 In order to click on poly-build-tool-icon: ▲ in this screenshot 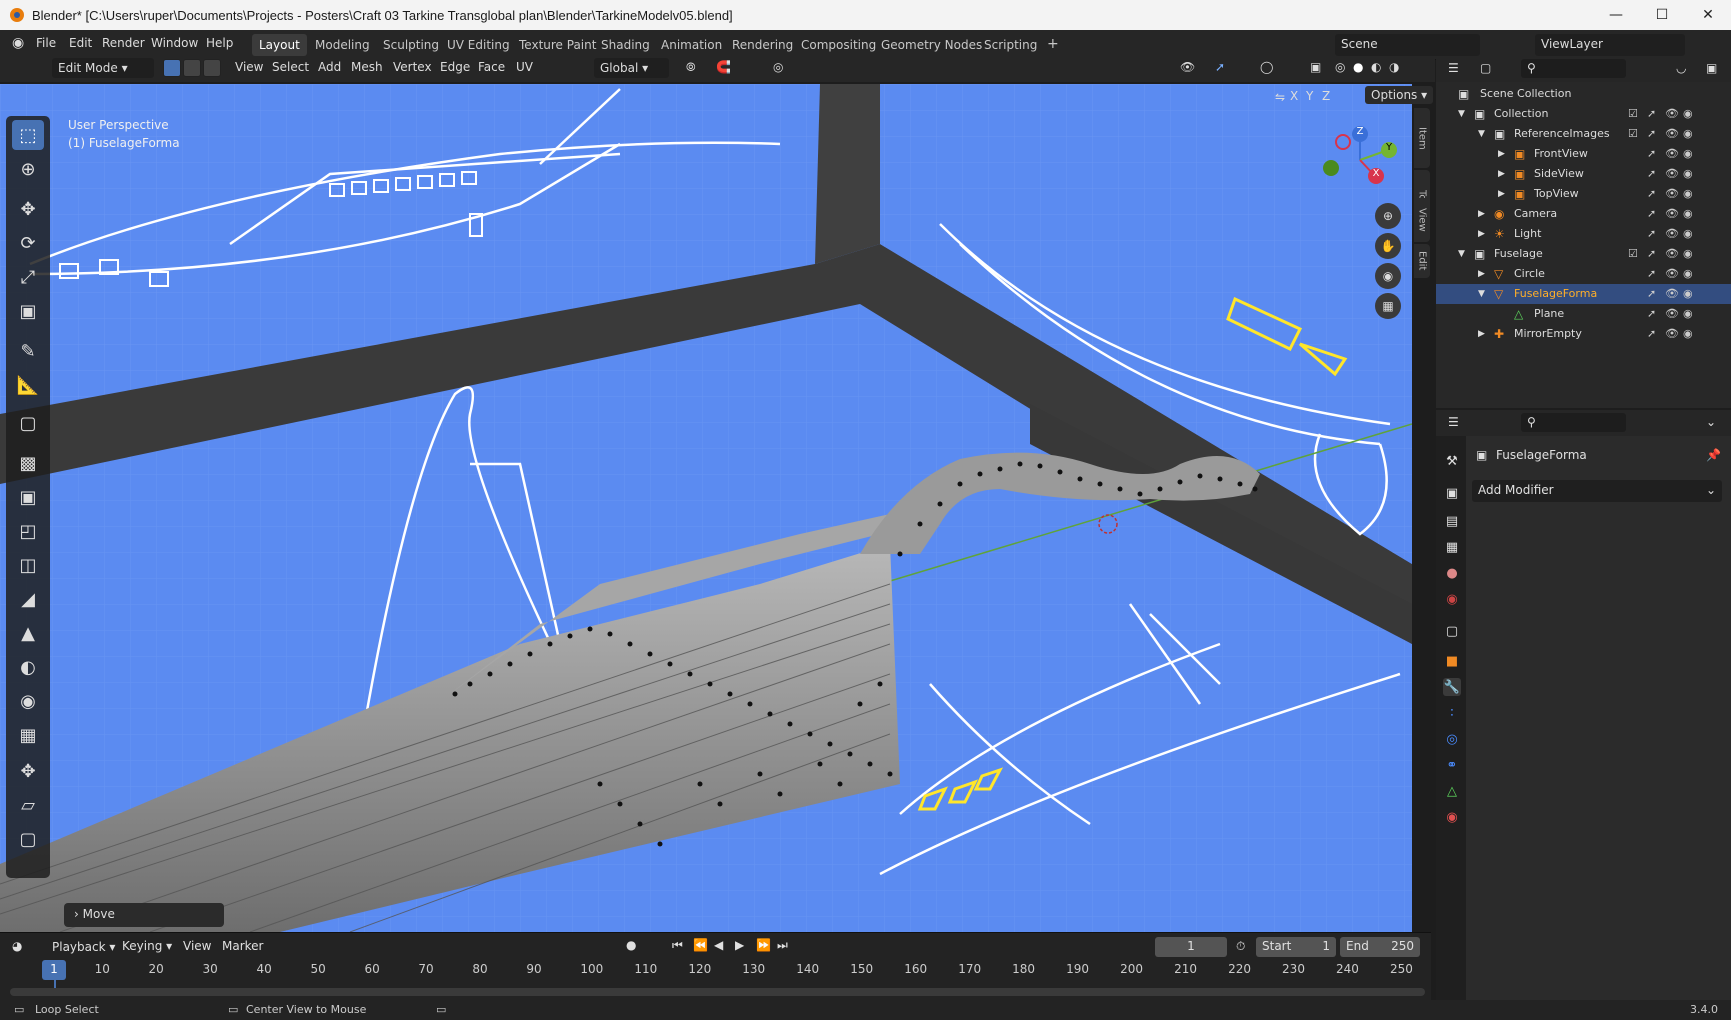, I will do `click(28, 633)`.